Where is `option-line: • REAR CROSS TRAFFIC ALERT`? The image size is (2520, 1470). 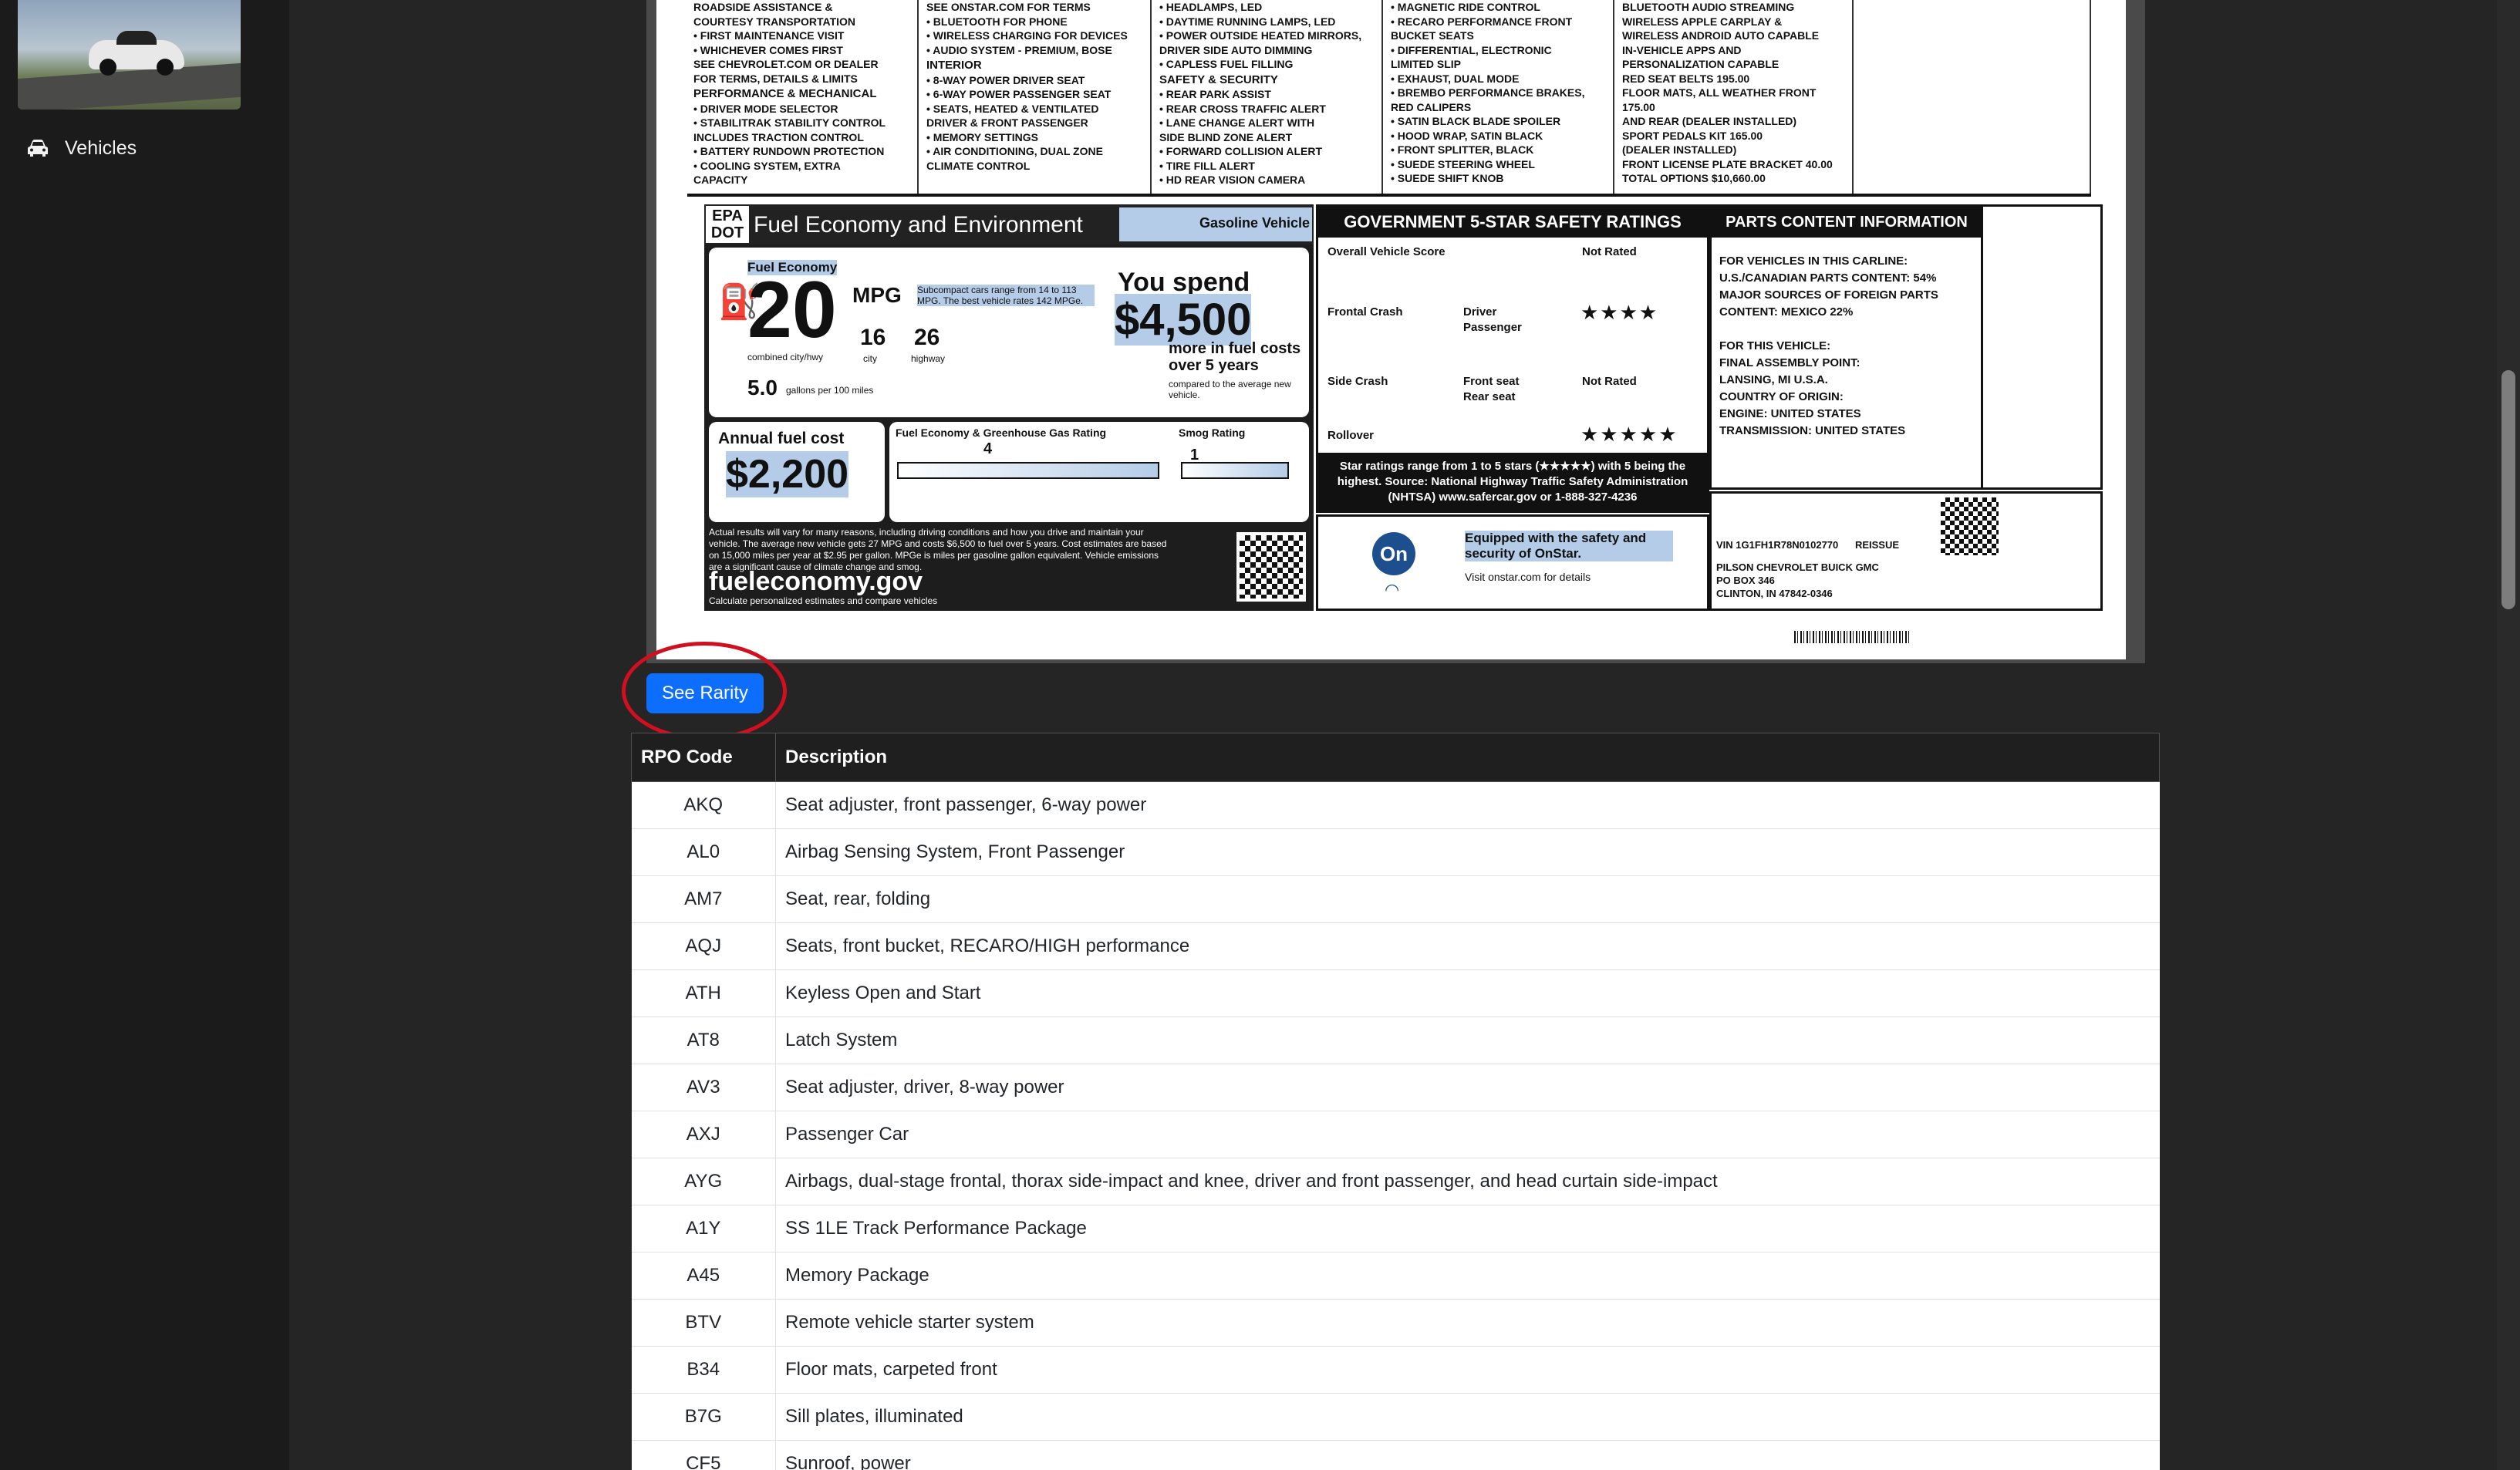 option-line: • REAR CROSS TRAFFIC ALERT is located at coordinates (1242, 108).